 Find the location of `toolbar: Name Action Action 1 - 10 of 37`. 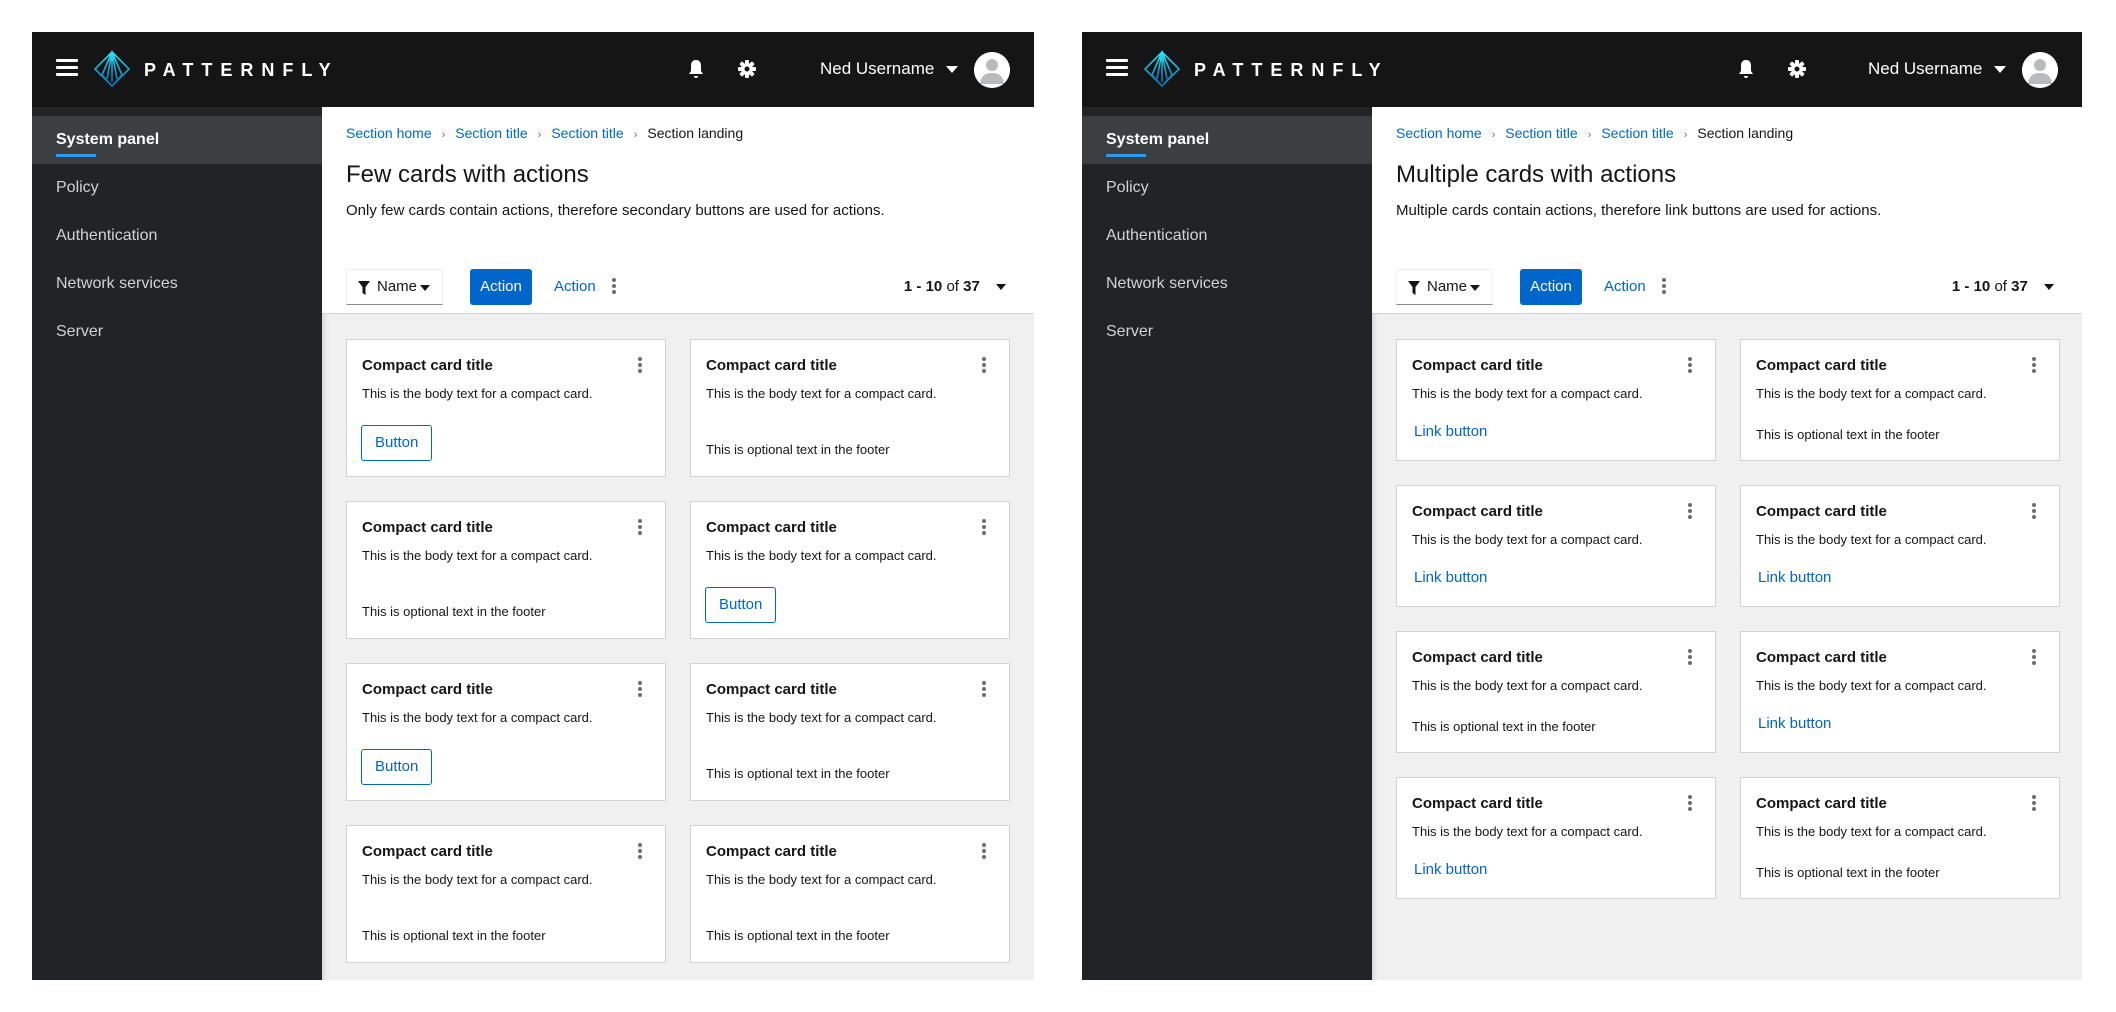

toolbar: Name Action Action 1 - 10 of 37 is located at coordinates (1727, 280).